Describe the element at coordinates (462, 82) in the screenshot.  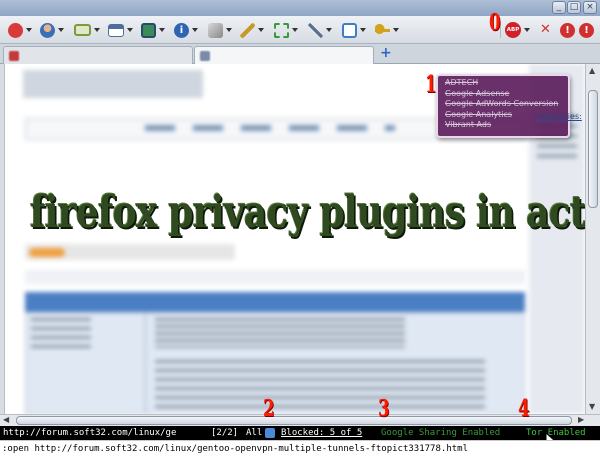
I see `blocked-tracker-item: ADTECH` at that location.